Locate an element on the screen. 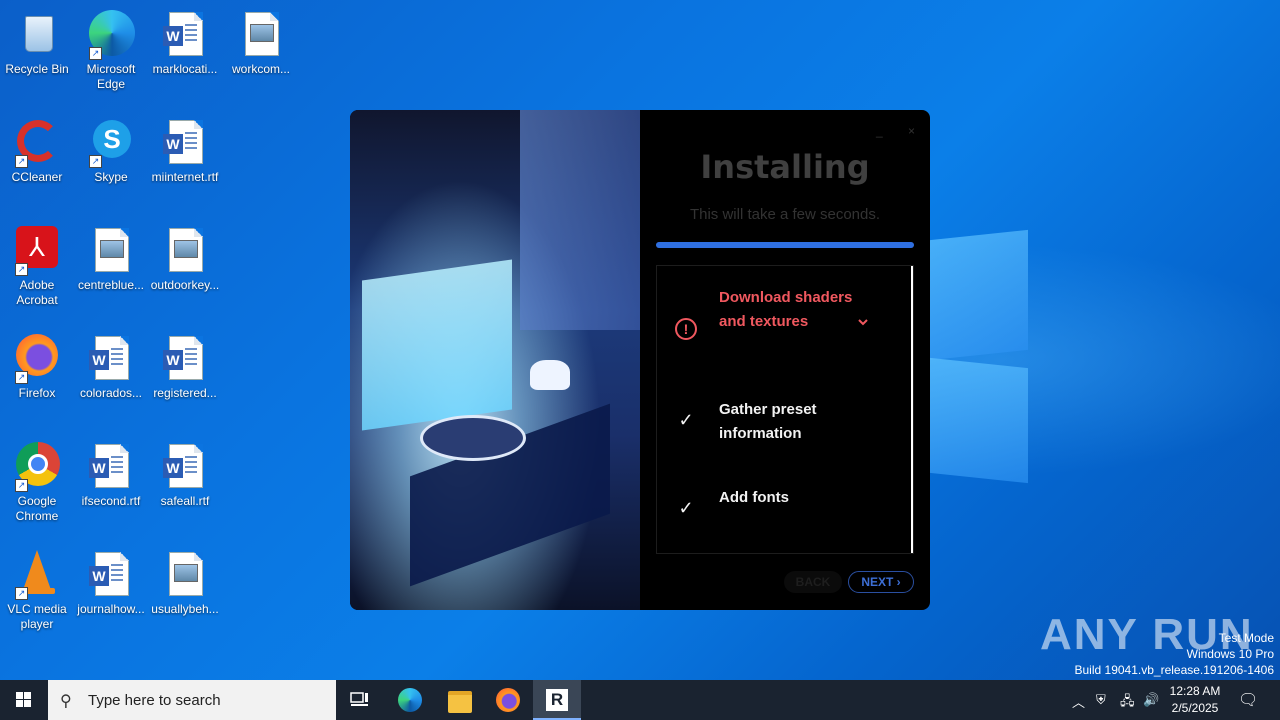  desktop-icon-vlc: ↗ VLC media player is located at coordinates (37, 591).